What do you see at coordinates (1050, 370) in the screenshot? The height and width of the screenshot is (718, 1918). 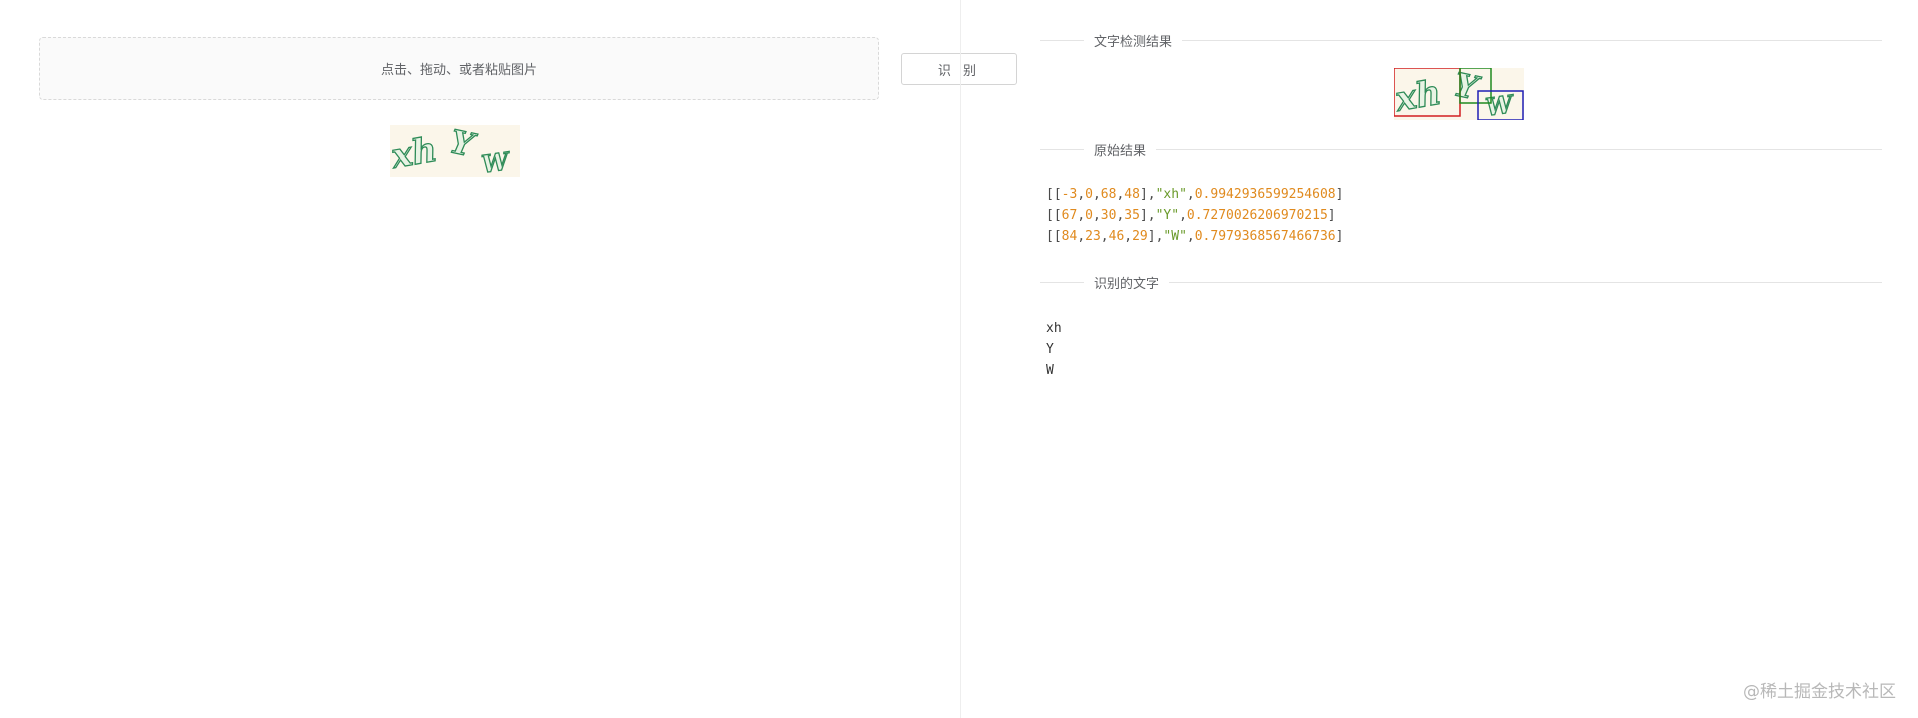 I see `recognized-text-line: W` at bounding box center [1050, 370].